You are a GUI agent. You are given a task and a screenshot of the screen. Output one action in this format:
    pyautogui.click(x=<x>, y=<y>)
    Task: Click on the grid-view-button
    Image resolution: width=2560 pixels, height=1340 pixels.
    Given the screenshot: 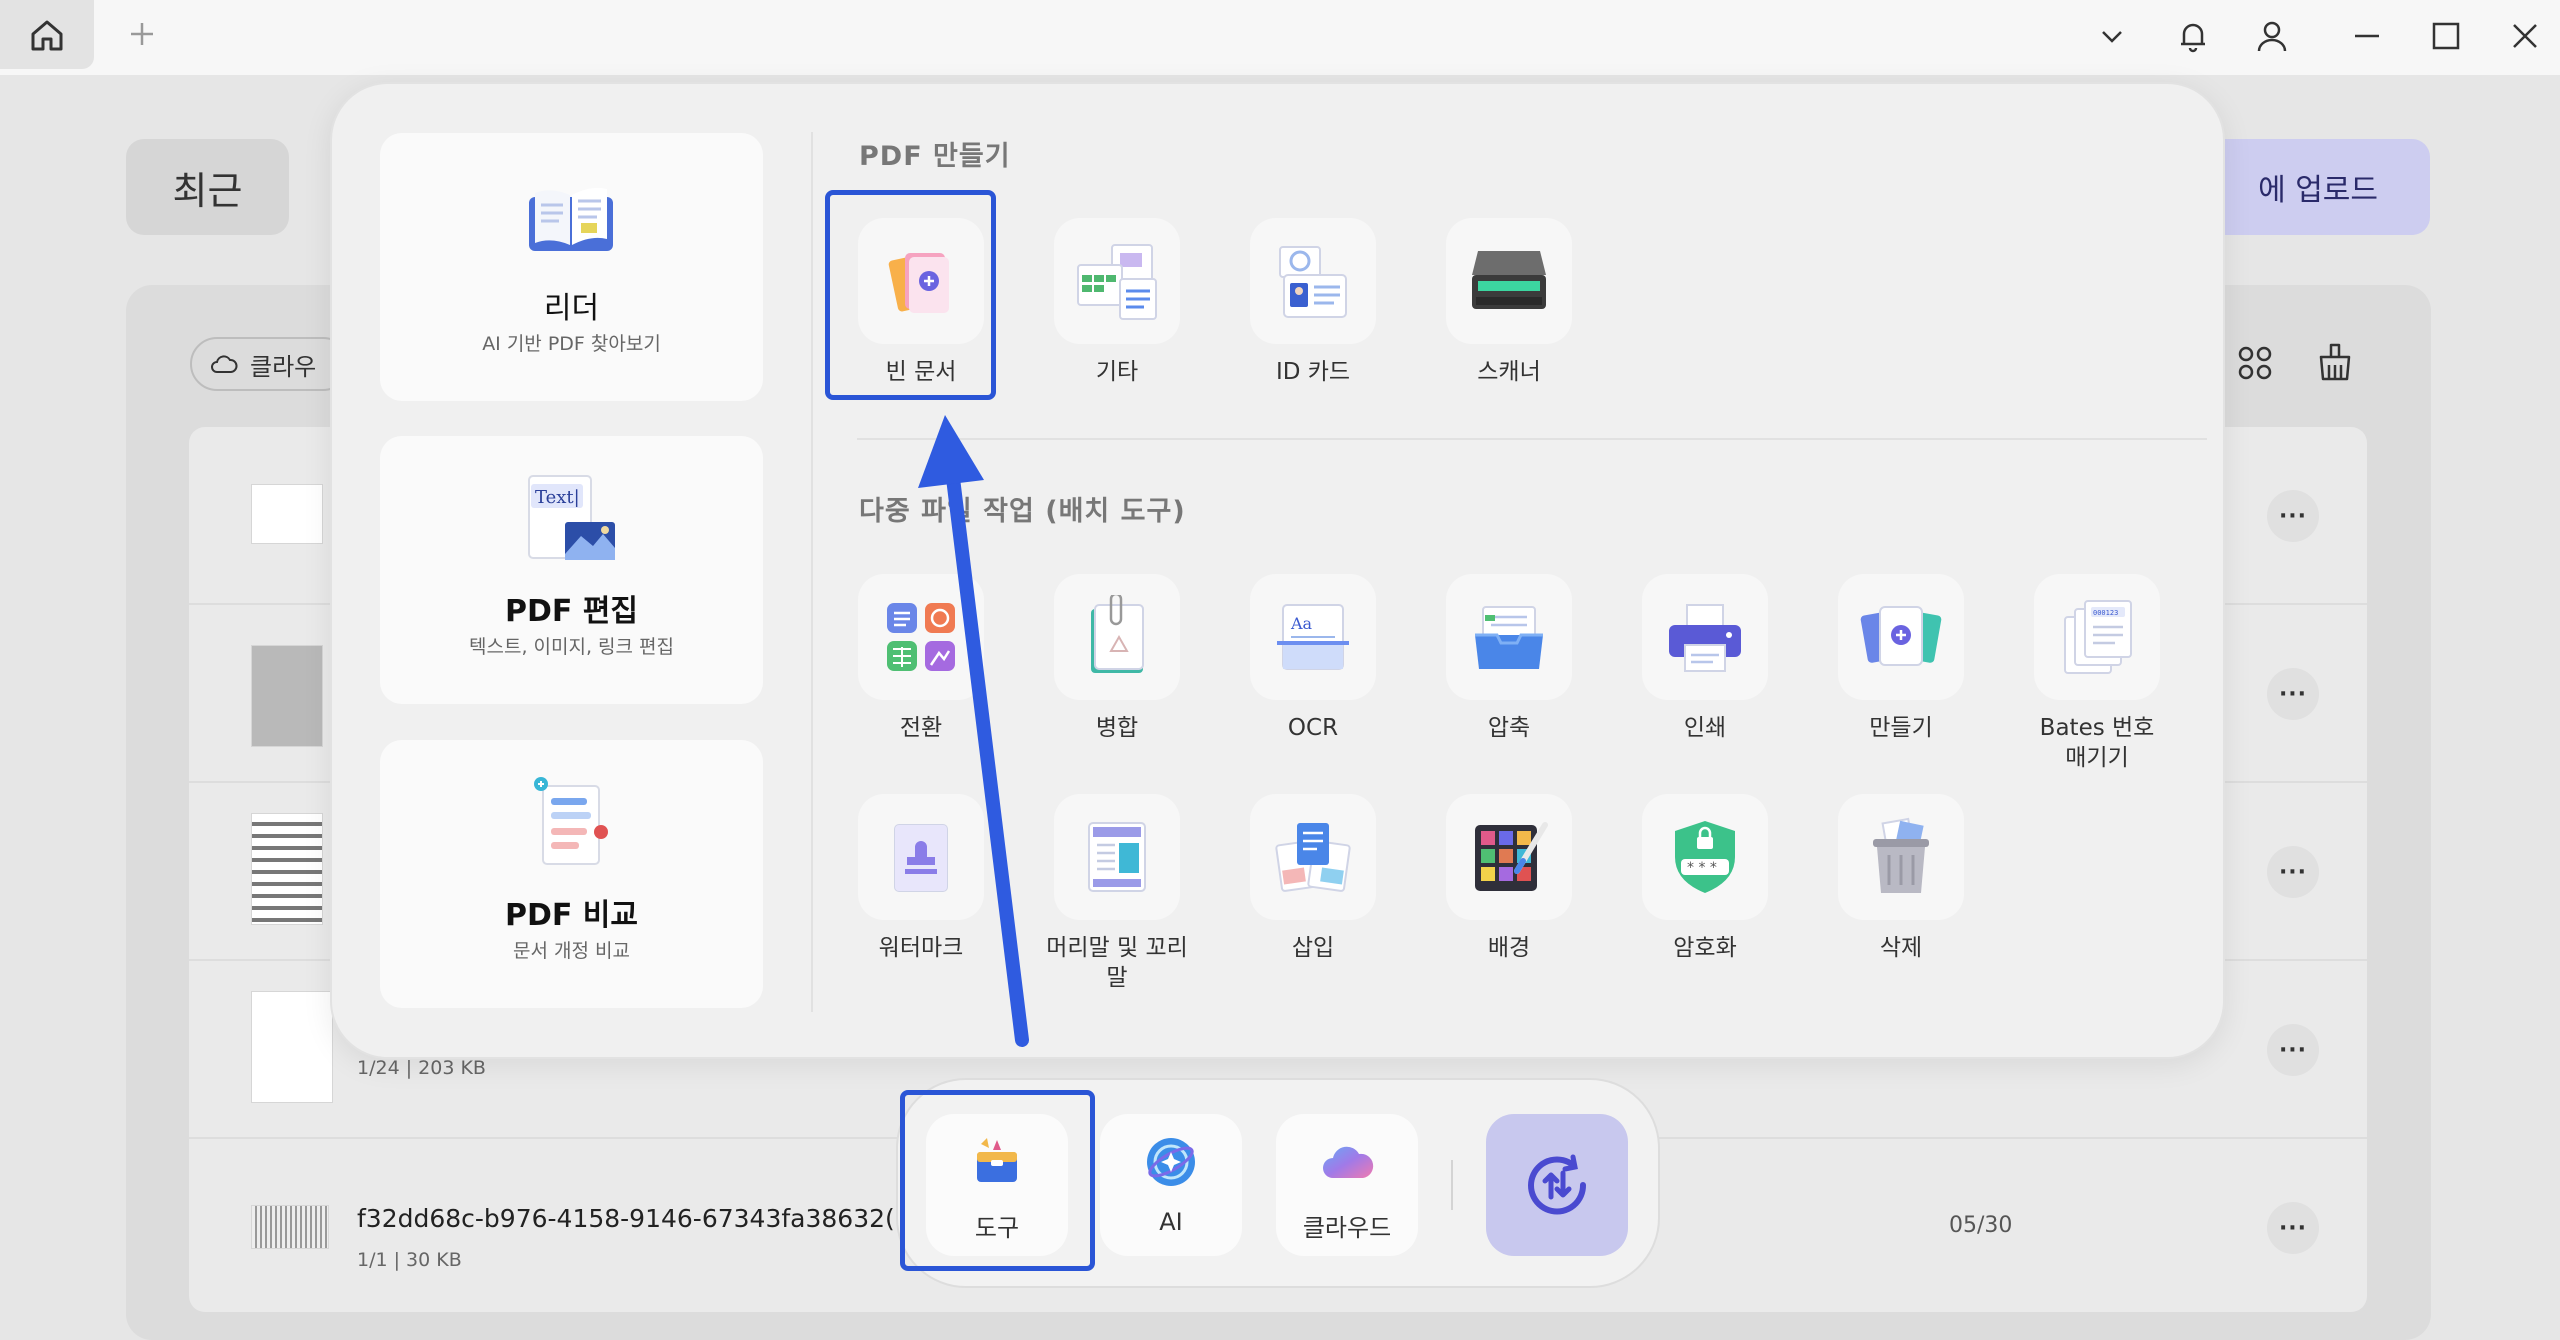 What is the action you would take?
    pyautogui.click(x=2255, y=363)
    